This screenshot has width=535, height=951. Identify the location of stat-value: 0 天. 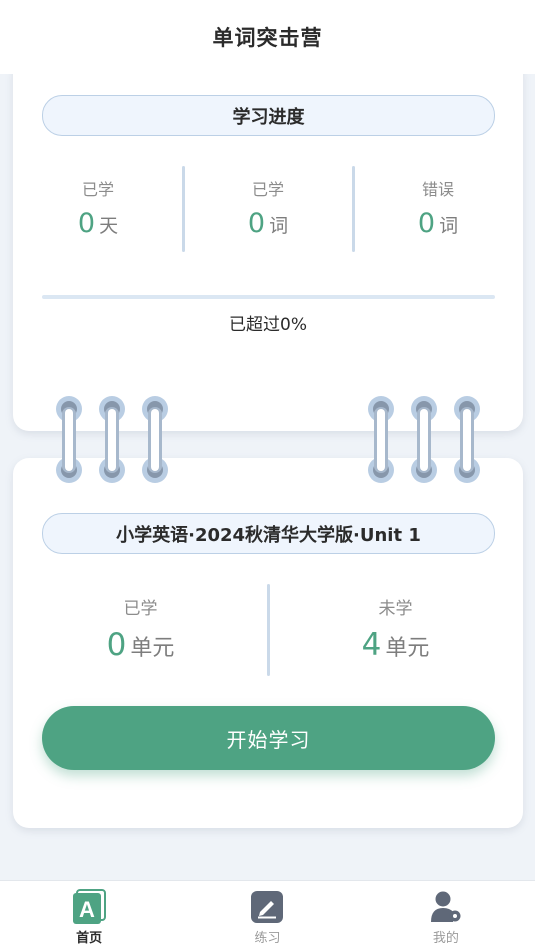
(98, 223).